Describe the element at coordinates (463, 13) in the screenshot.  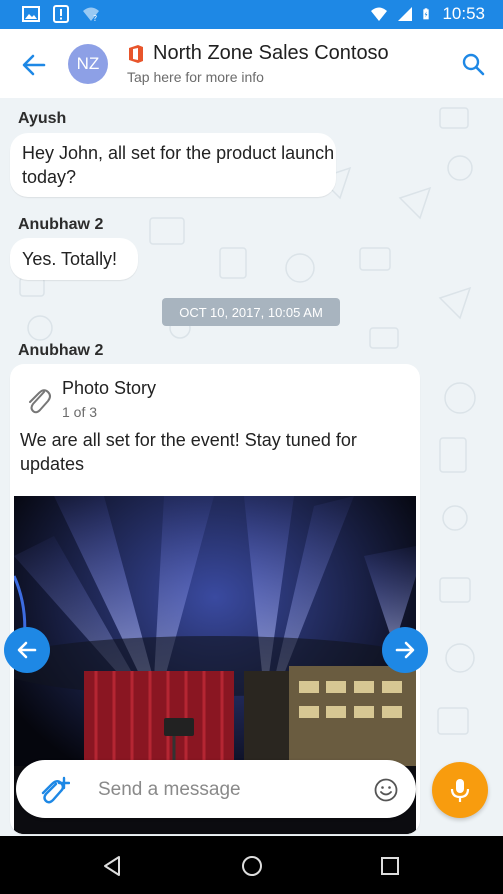
I see `status-time: 10:53` at that location.